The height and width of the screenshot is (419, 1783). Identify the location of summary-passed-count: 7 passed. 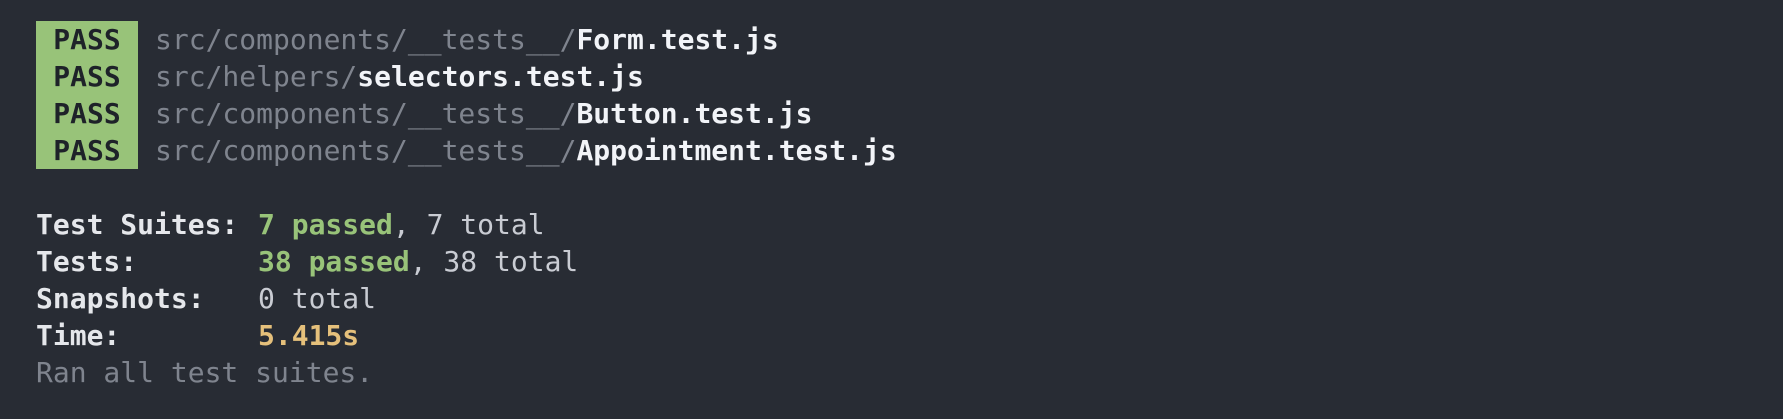
(325, 224).